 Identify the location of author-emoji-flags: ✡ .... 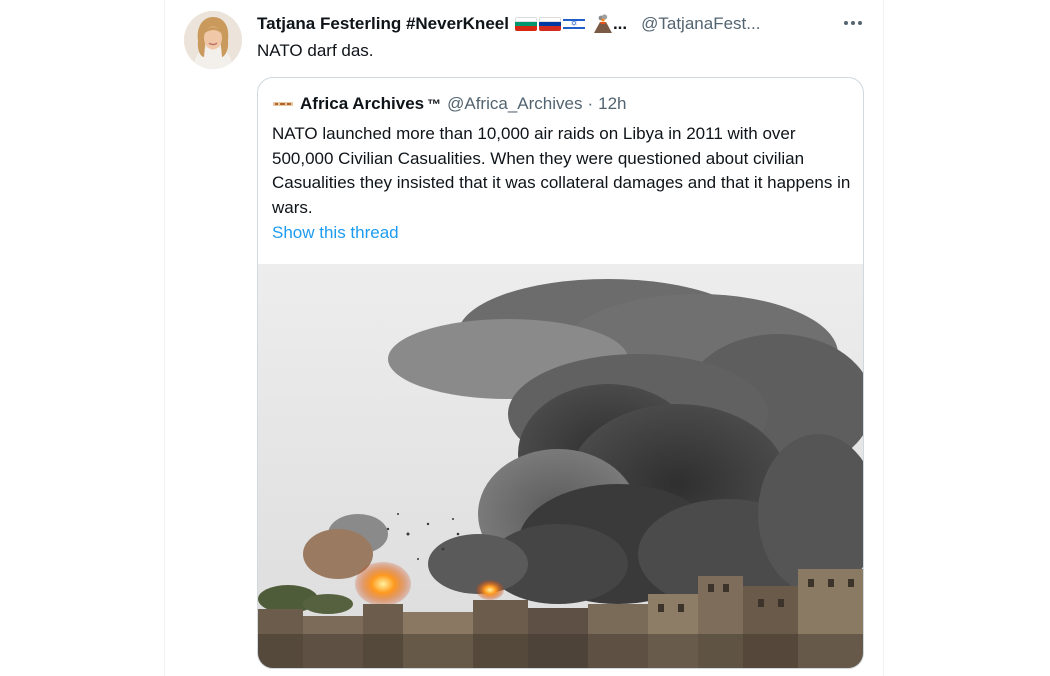
(571, 24).